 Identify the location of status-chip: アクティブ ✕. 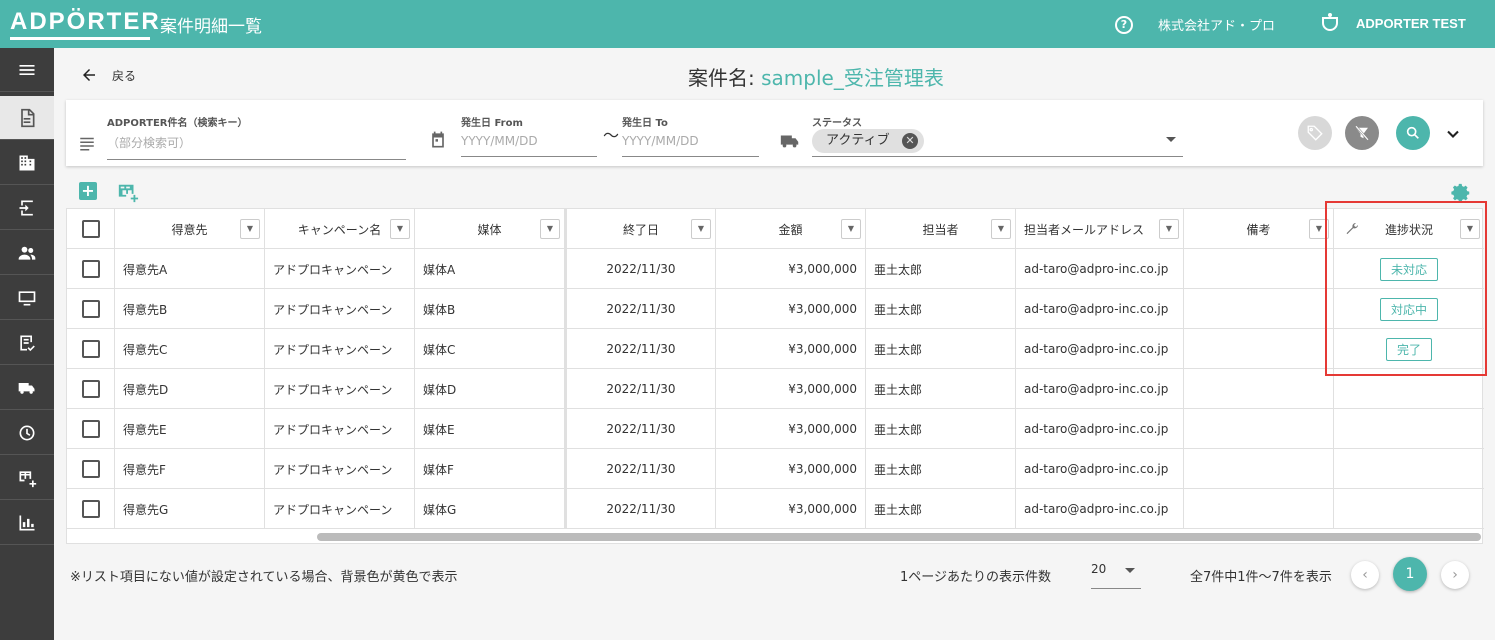
(868, 141).